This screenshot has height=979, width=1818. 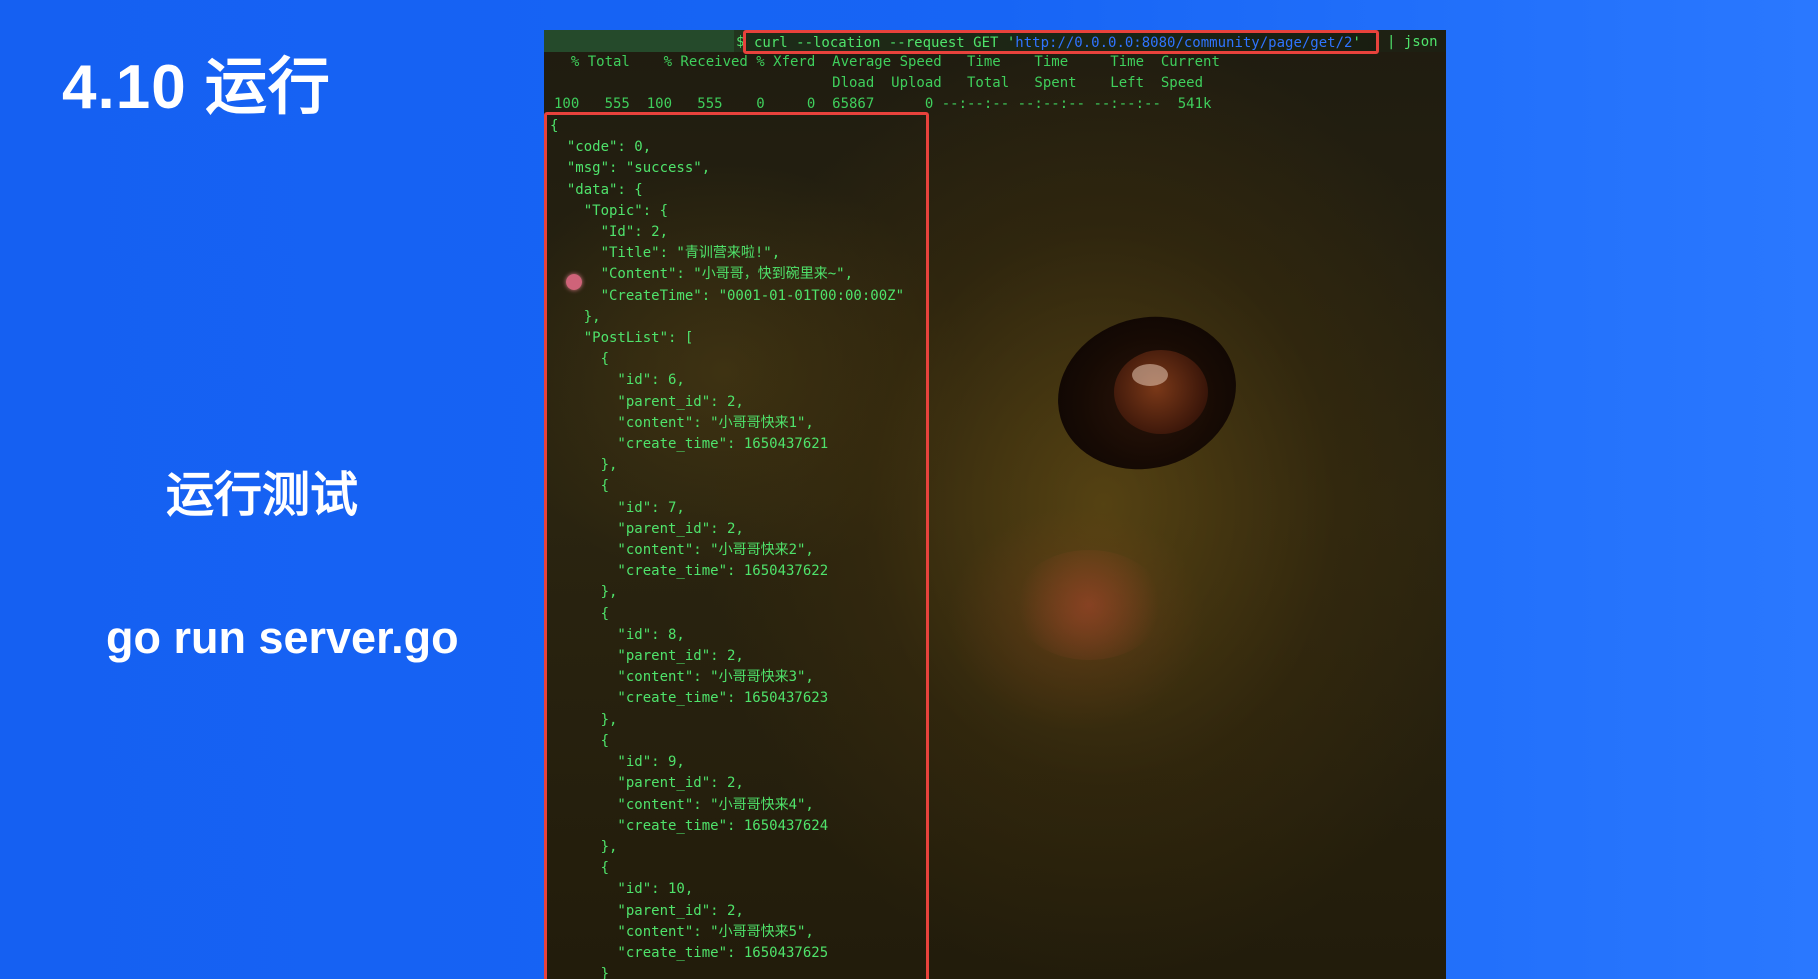 What do you see at coordinates (574, 282) in the screenshot?
I see `mouse-pointer-indicator` at bounding box center [574, 282].